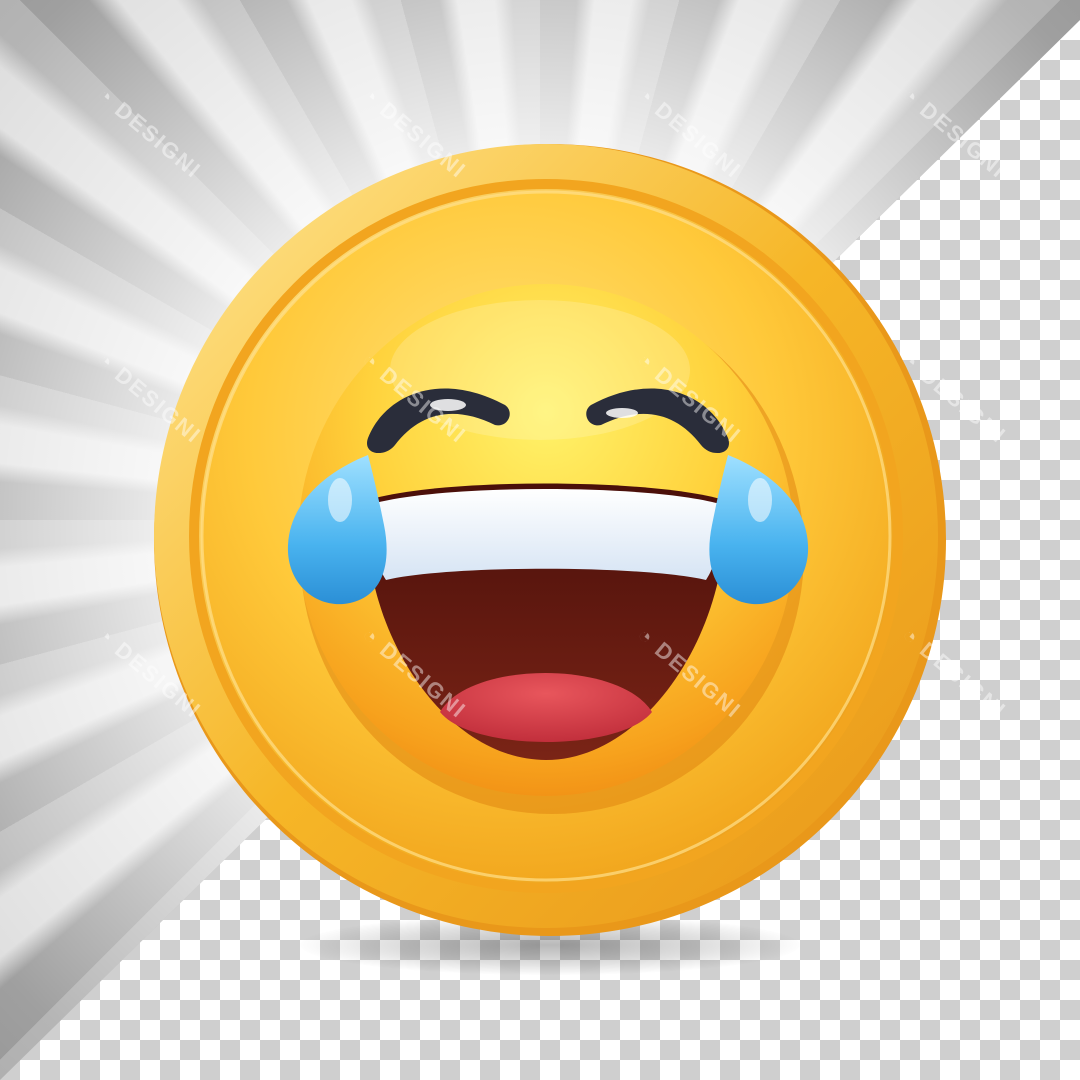 This screenshot has height=1080, width=1080. Describe the element at coordinates (546, 534) in the screenshot. I see `teeth` at that location.